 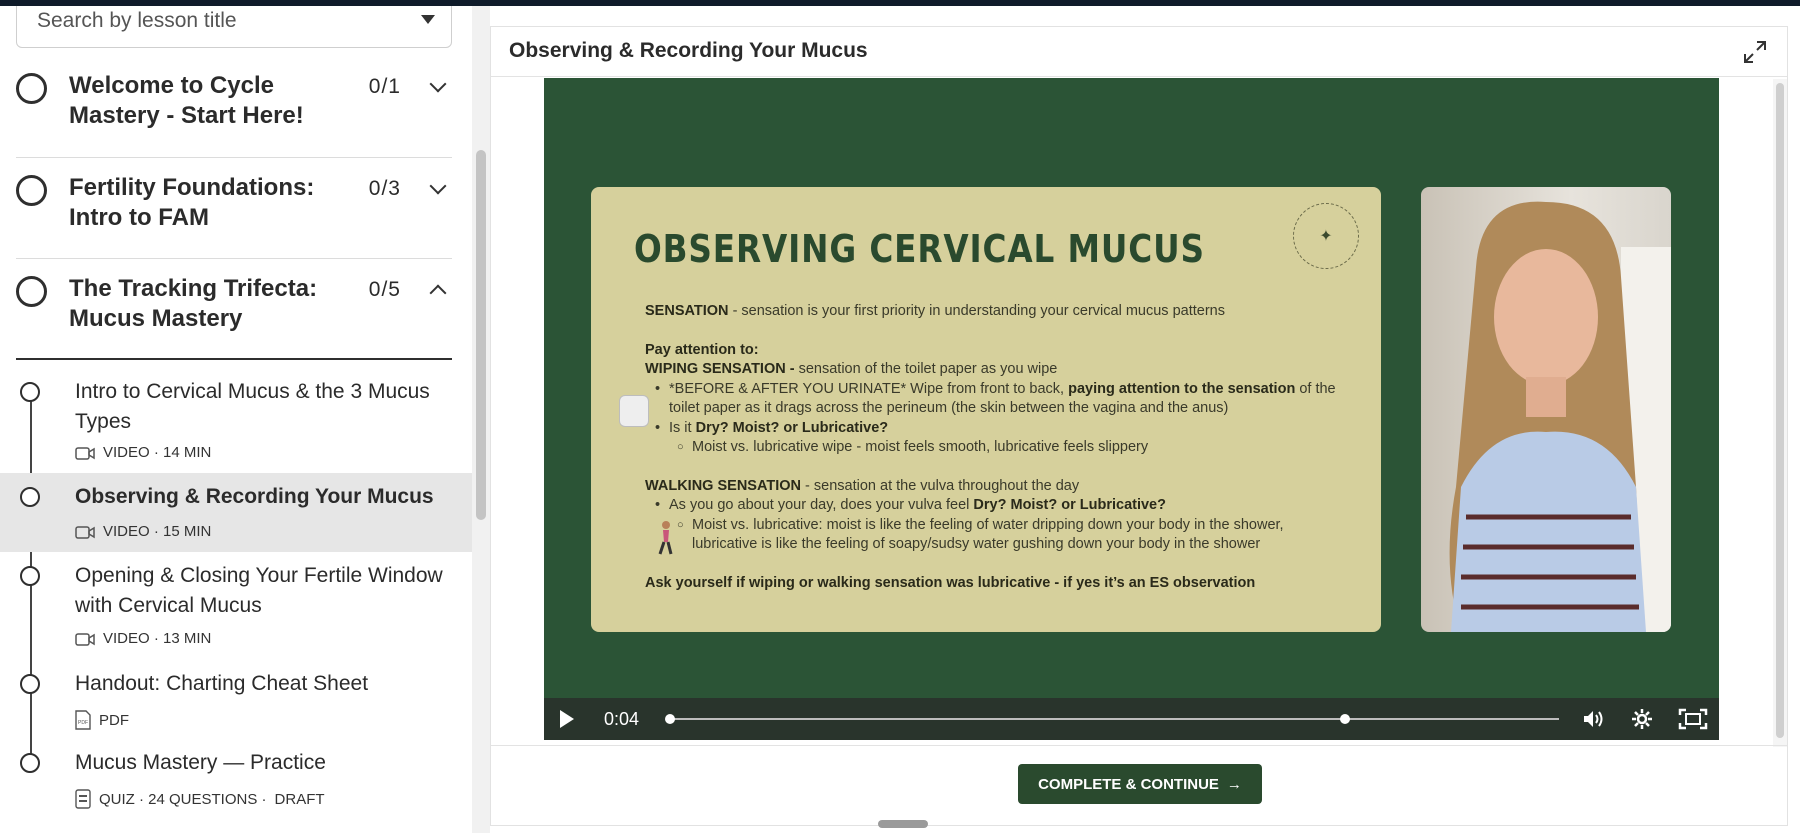 I want to click on lesson-meta: PDF PDF, so click(x=102, y=720).